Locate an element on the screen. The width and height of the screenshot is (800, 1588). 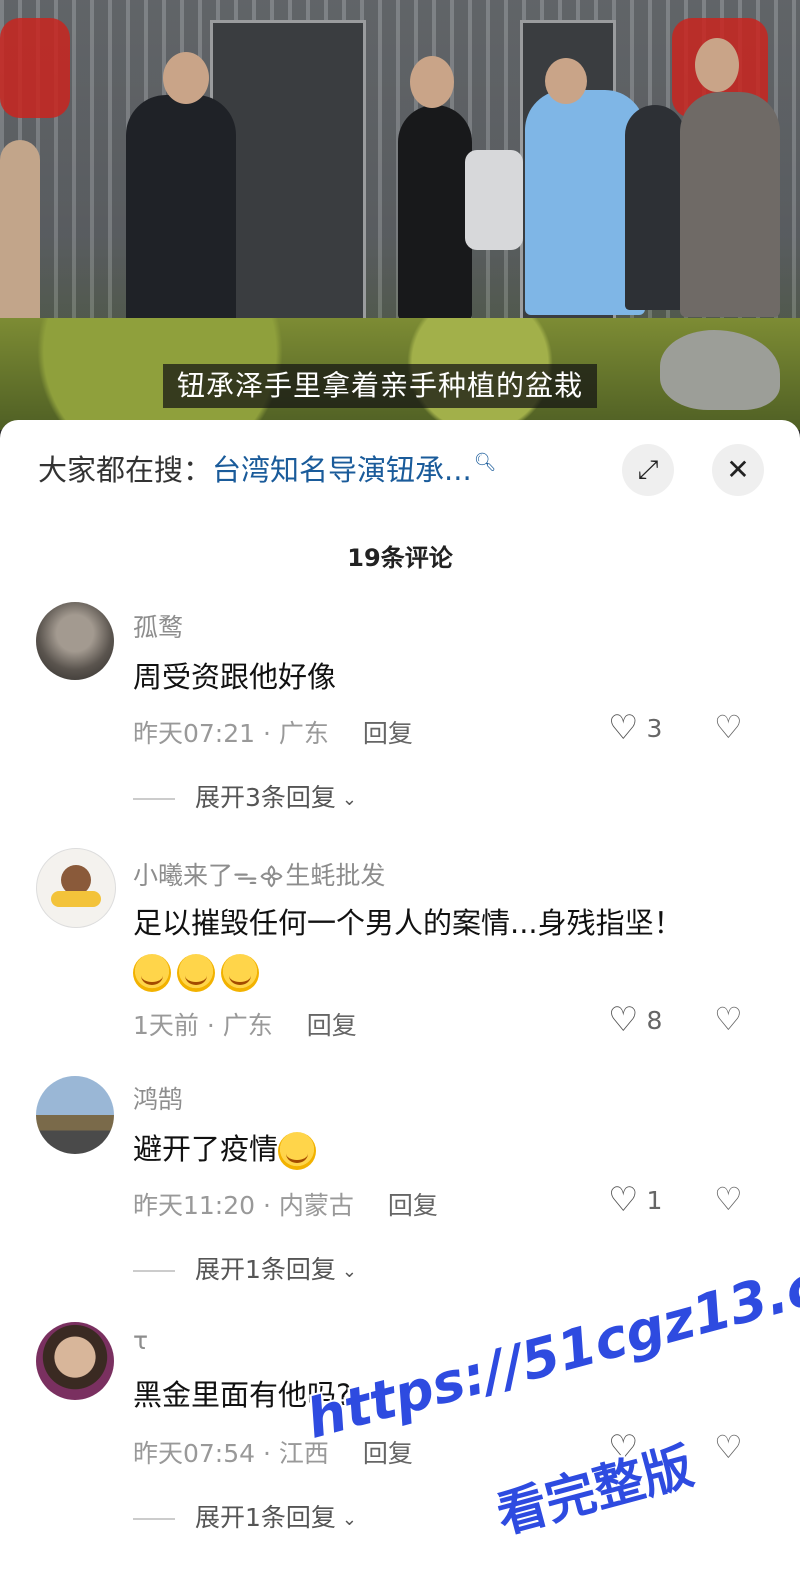
comment-time-location: 昨天07:21 · 广东 is located at coordinates (231, 733).